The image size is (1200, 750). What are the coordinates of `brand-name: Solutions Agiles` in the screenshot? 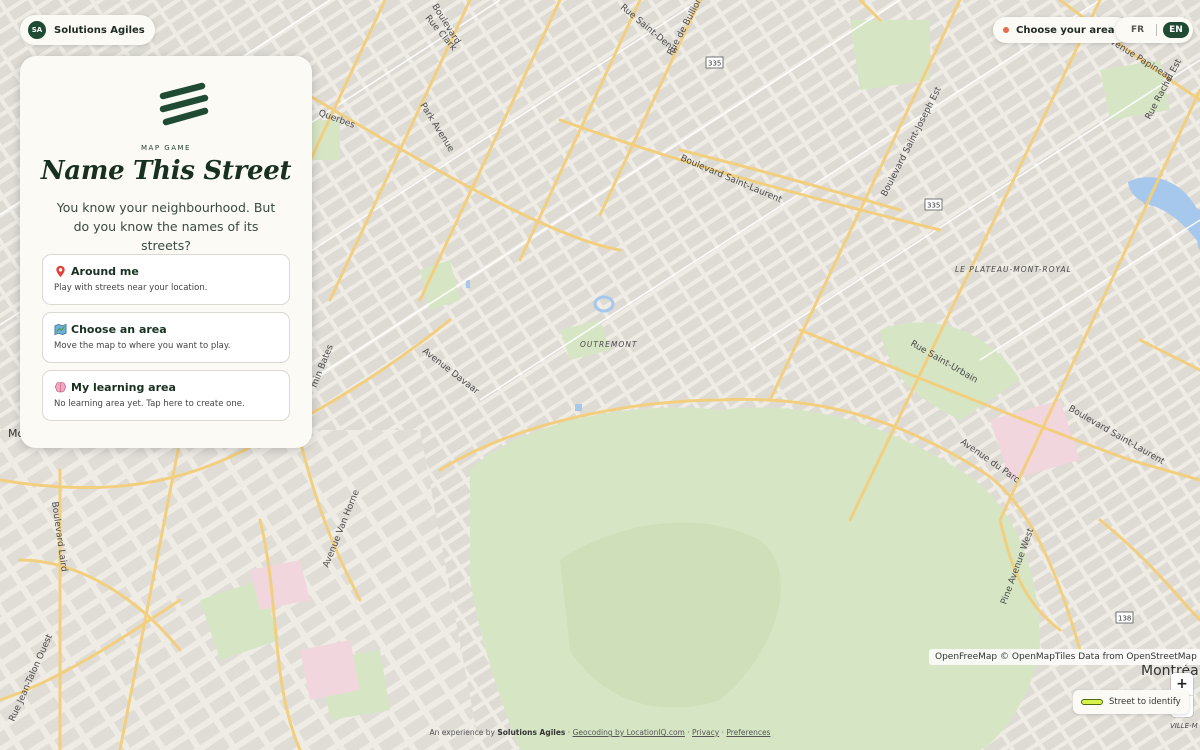 It's located at (99, 30).